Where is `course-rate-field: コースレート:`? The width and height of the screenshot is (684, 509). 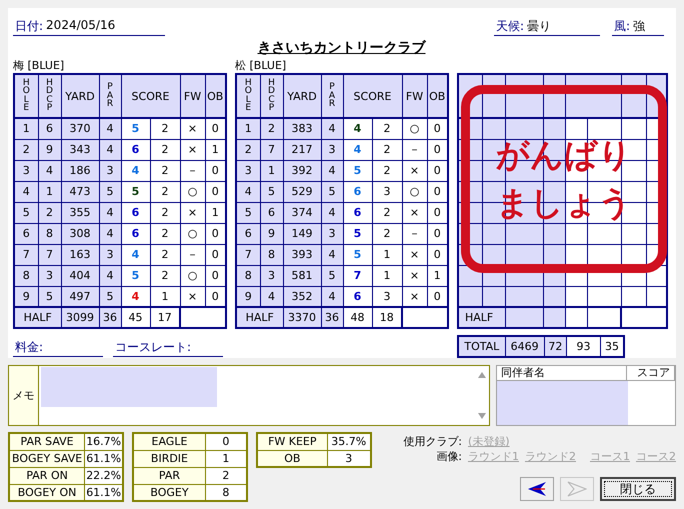
course-rate-field: コースレート: is located at coordinates (168, 348).